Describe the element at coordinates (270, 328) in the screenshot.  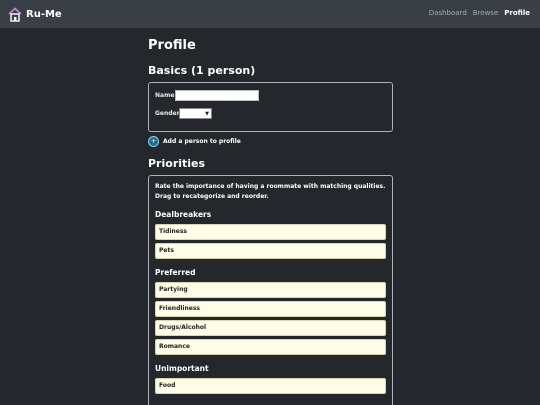
I see `priority-item-drugs-alcohol: Drugs/Alcohol` at that location.